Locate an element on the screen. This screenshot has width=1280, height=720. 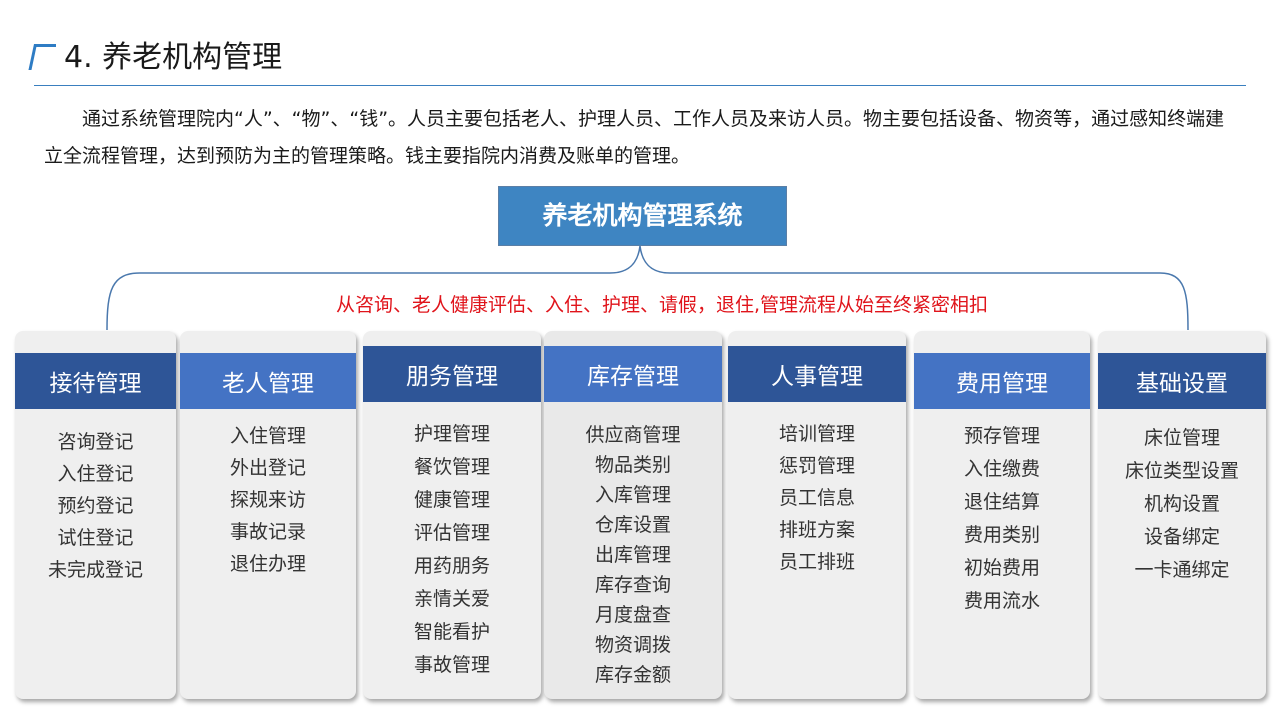
list-item: 健康管理 is located at coordinates (451, 500).